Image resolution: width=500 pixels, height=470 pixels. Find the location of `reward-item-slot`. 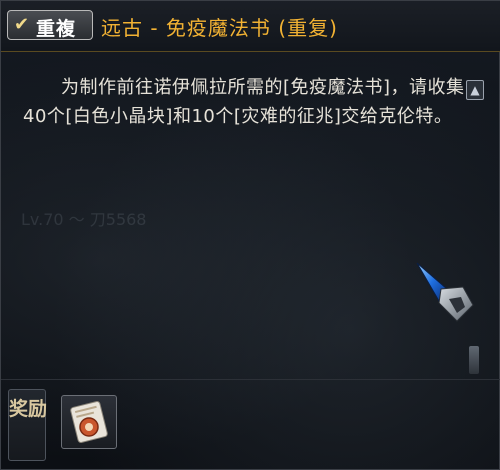

reward-item-slot is located at coordinates (89, 422).